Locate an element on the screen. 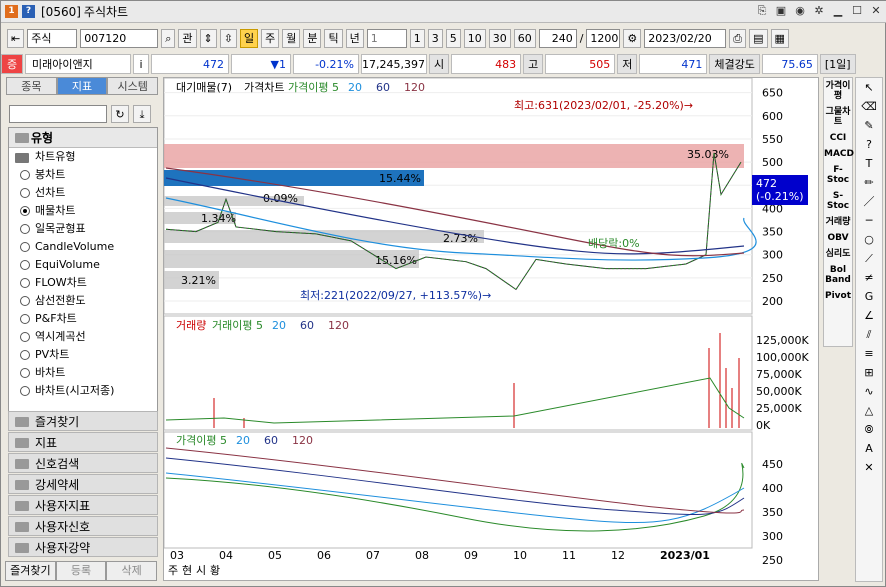 The image size is (886, 587). chart-type-item: 역시계곡선 is located at coordinates (83, 337).